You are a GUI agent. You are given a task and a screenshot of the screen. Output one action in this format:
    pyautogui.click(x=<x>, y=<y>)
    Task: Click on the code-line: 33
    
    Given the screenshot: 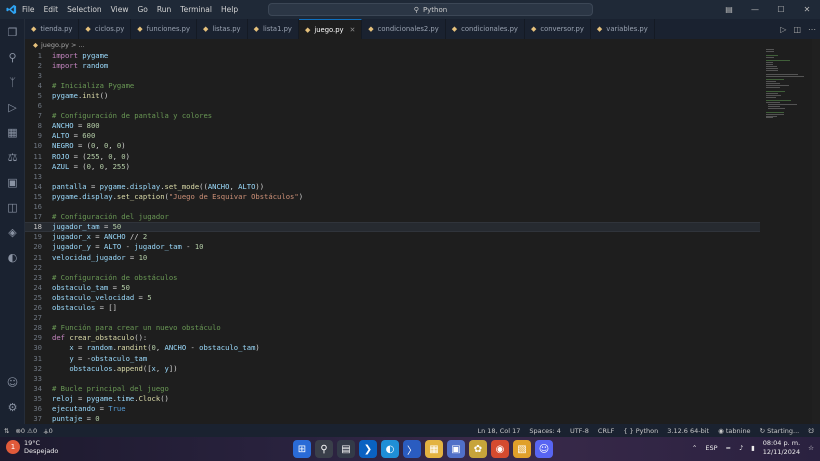 What is the action you would take?
    pyautogui.click(x=392, y=378)
    